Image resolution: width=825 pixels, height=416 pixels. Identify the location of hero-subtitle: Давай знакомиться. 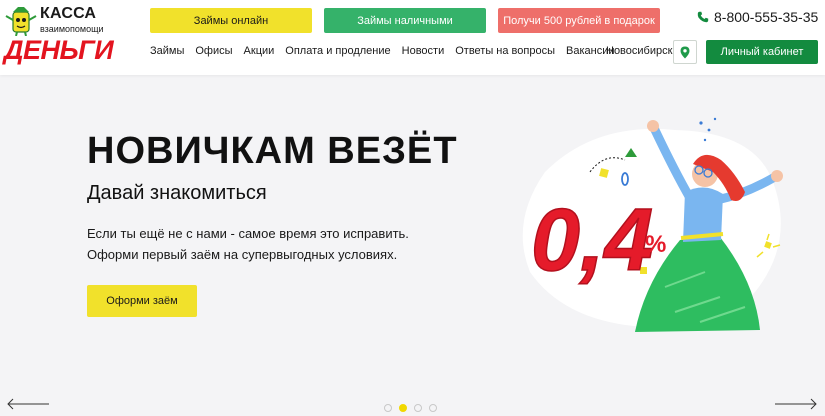
(177, 193).